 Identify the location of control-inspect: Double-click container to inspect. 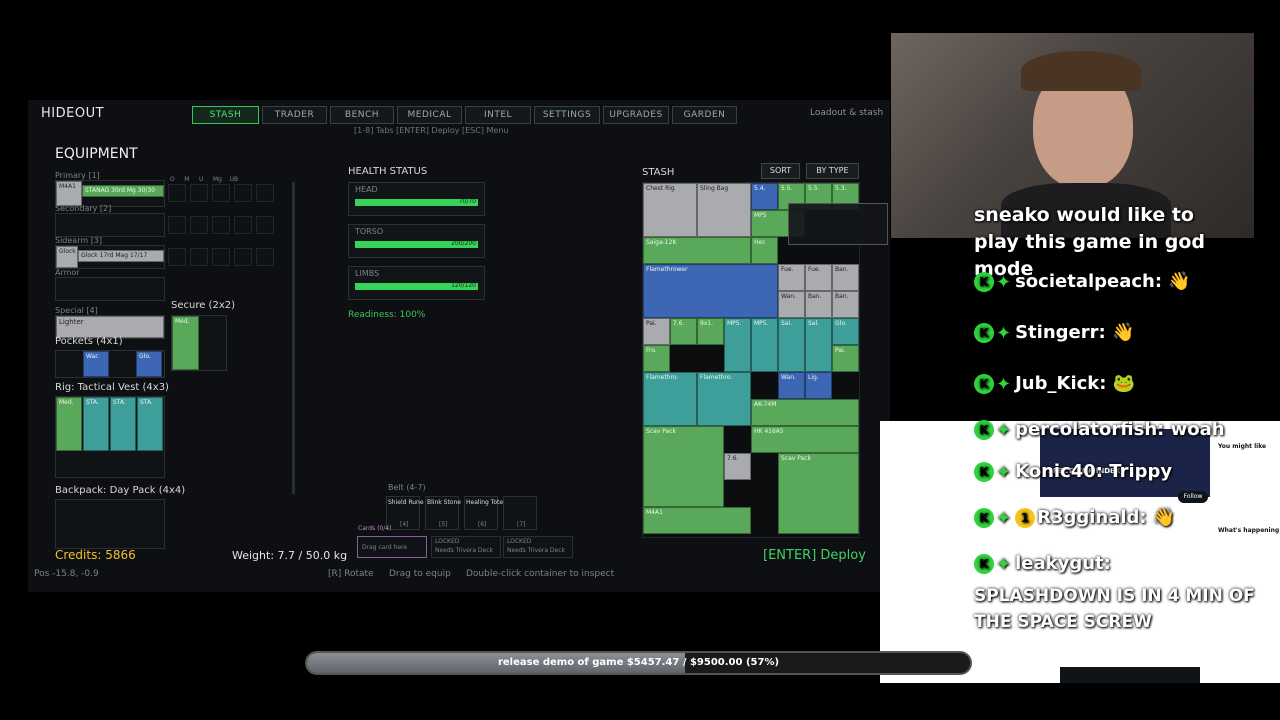
(540, 574).